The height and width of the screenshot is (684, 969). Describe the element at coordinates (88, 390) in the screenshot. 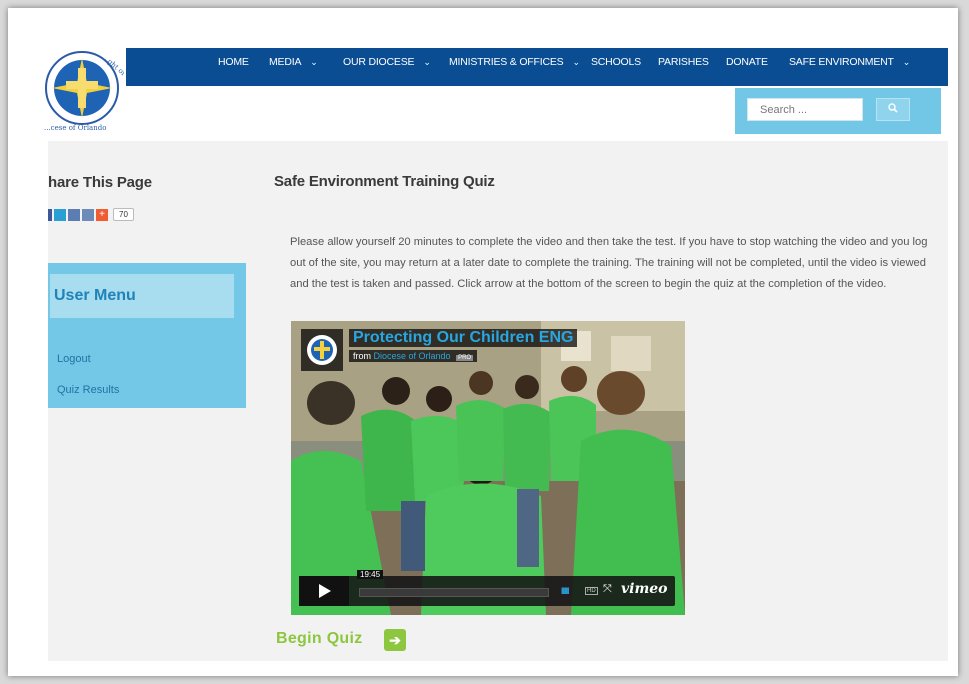

I see `quiz-results-link: Quiz Results` at that location.